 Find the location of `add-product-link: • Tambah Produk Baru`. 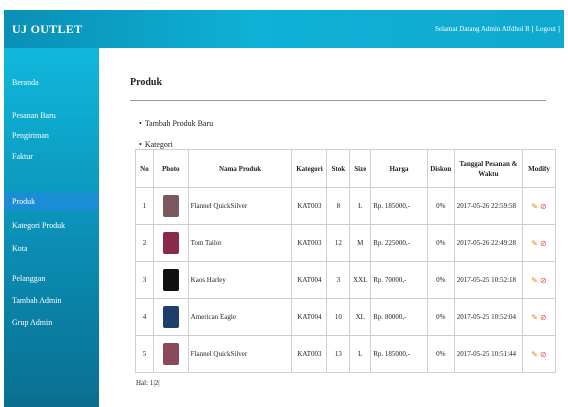

add-product-link: • Tambah Produk Baru is located at coordinates (176, 123).